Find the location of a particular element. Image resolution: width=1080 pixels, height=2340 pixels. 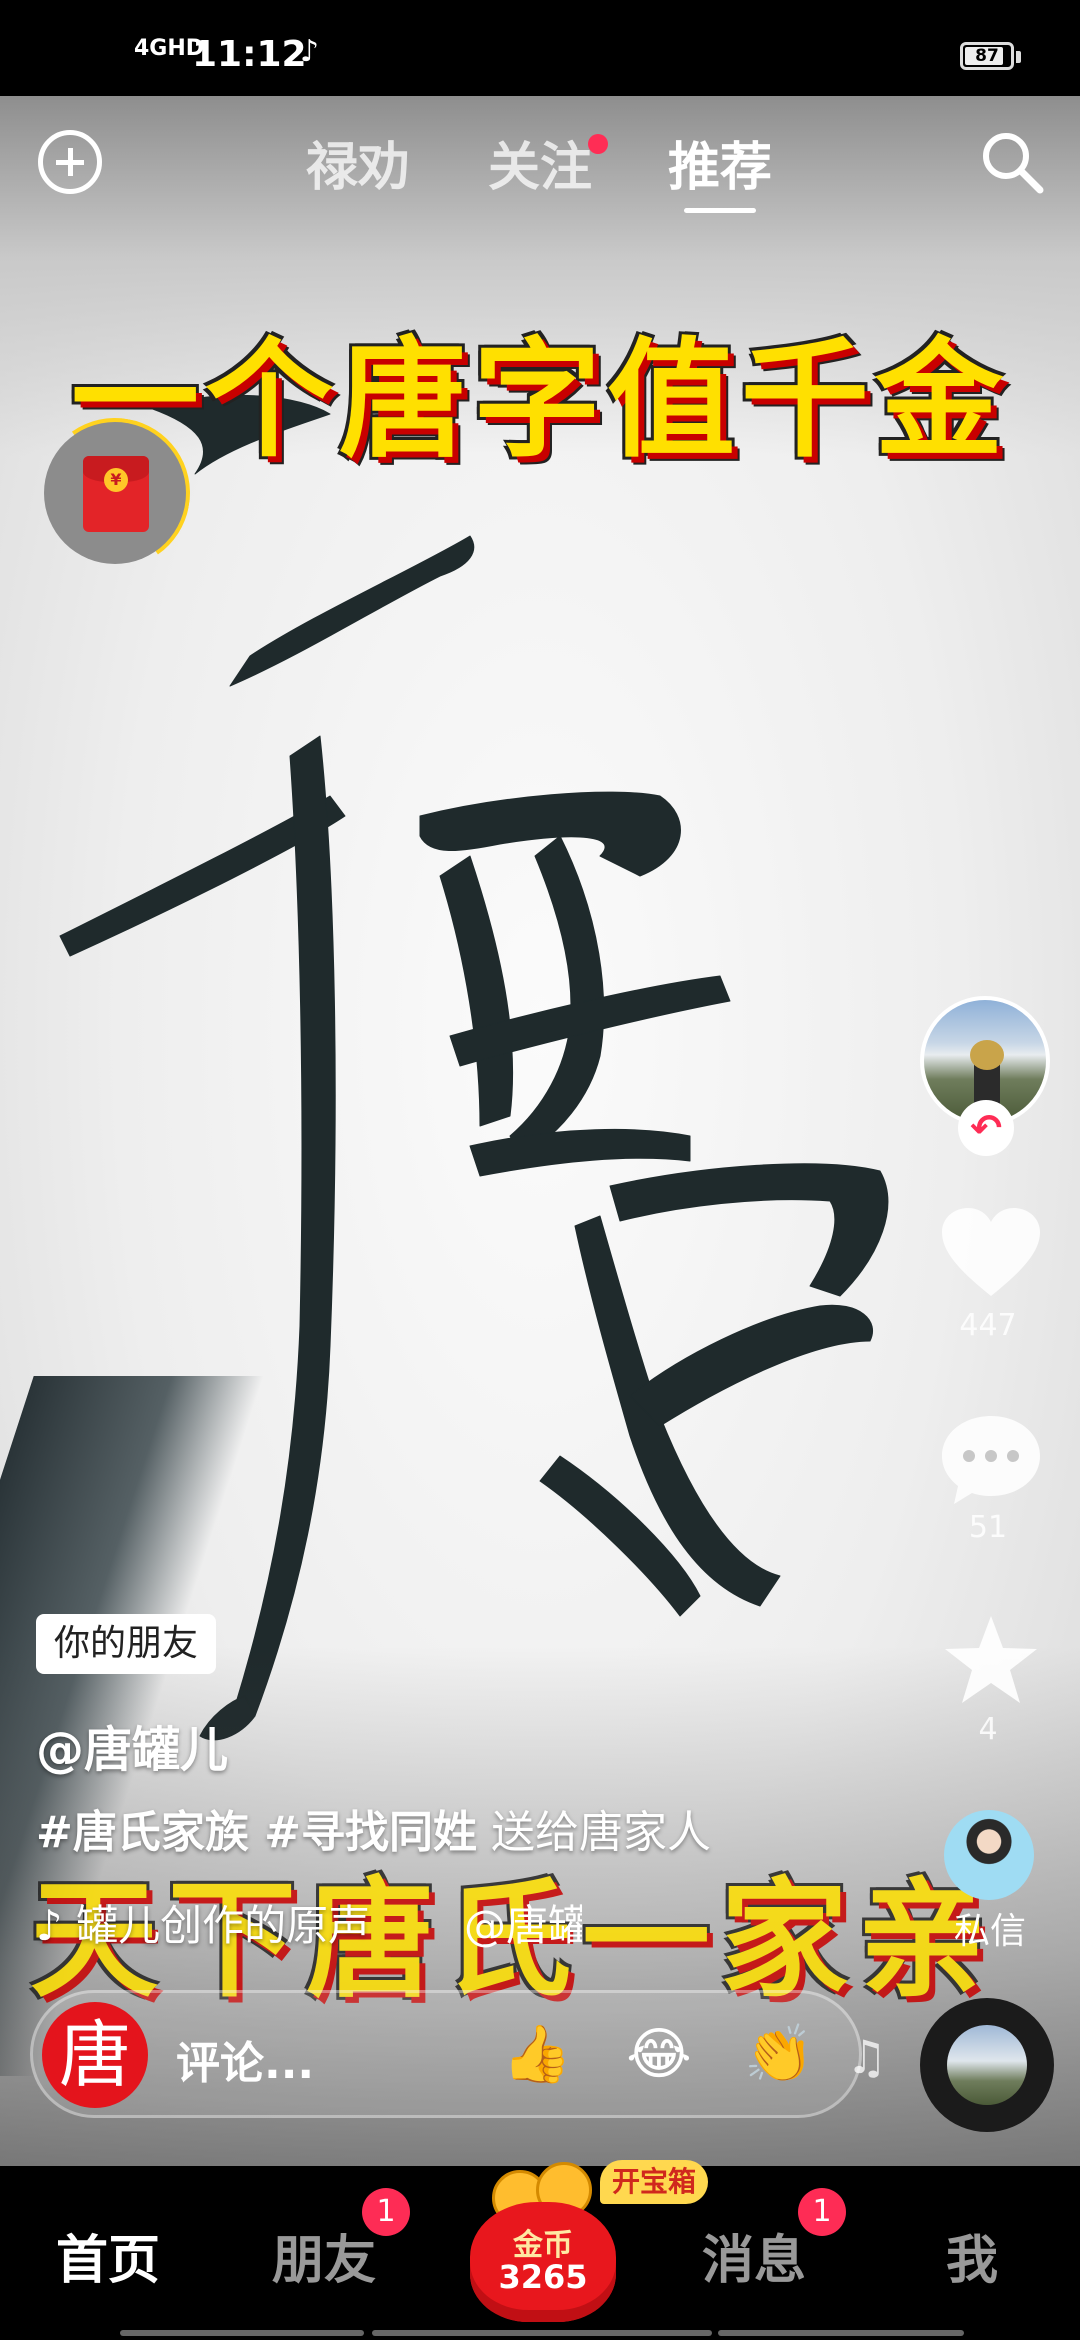

music-note-icon: ♪ is located at coordinates (56, 1925).